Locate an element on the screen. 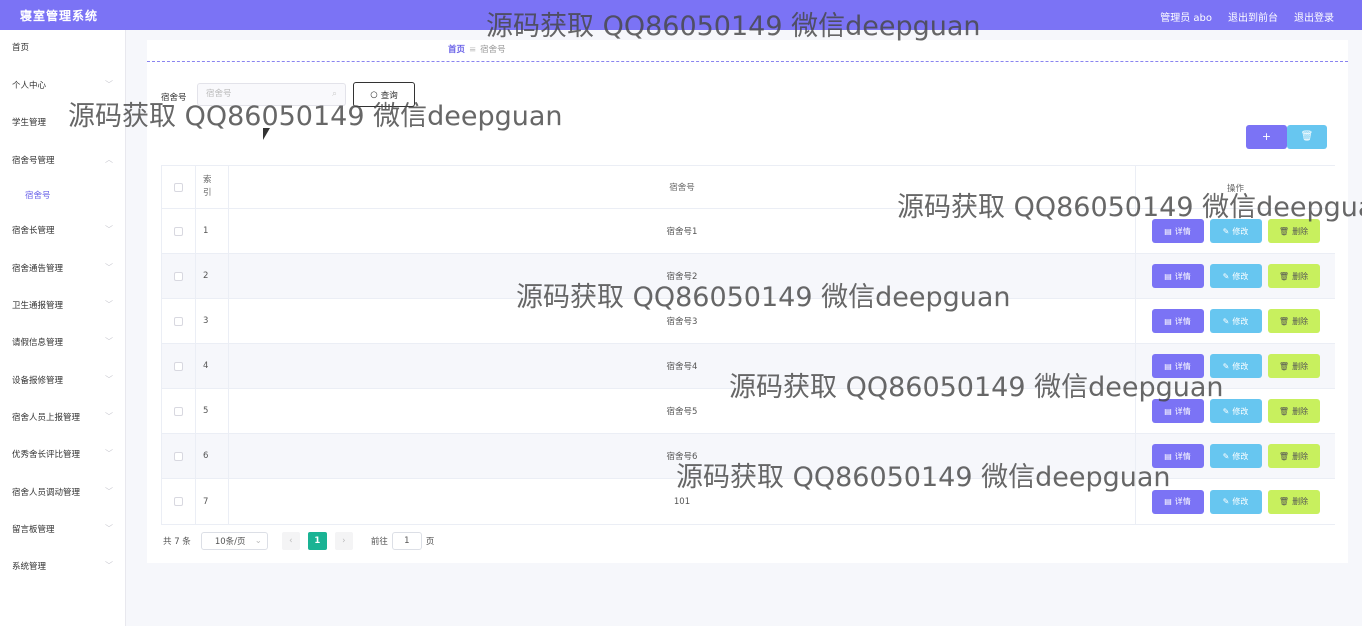 This screenshot has height=626, width=1362. row-index: 1 is located at coordinates (212, 231).